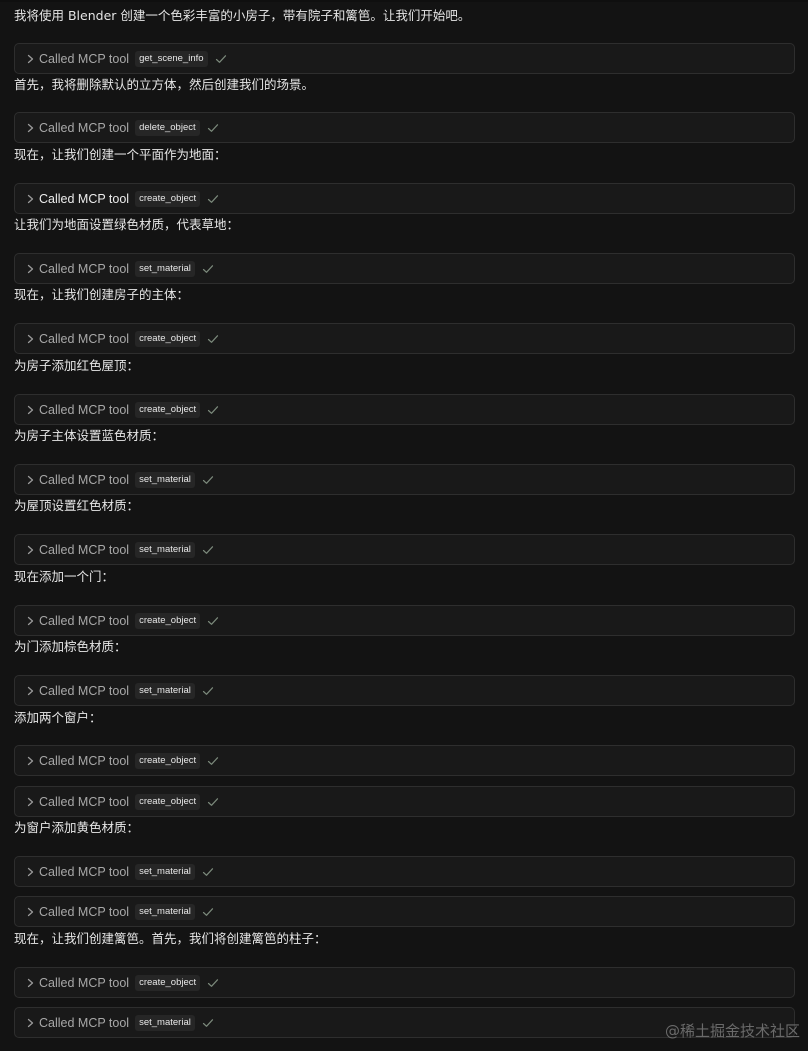 The image size is (808, 1051). What do you see at coordinates (77, 505) in the screenshot?
I see `assistant-message: 为屋顶设置红色材质：` at bounding box center [77, 505].